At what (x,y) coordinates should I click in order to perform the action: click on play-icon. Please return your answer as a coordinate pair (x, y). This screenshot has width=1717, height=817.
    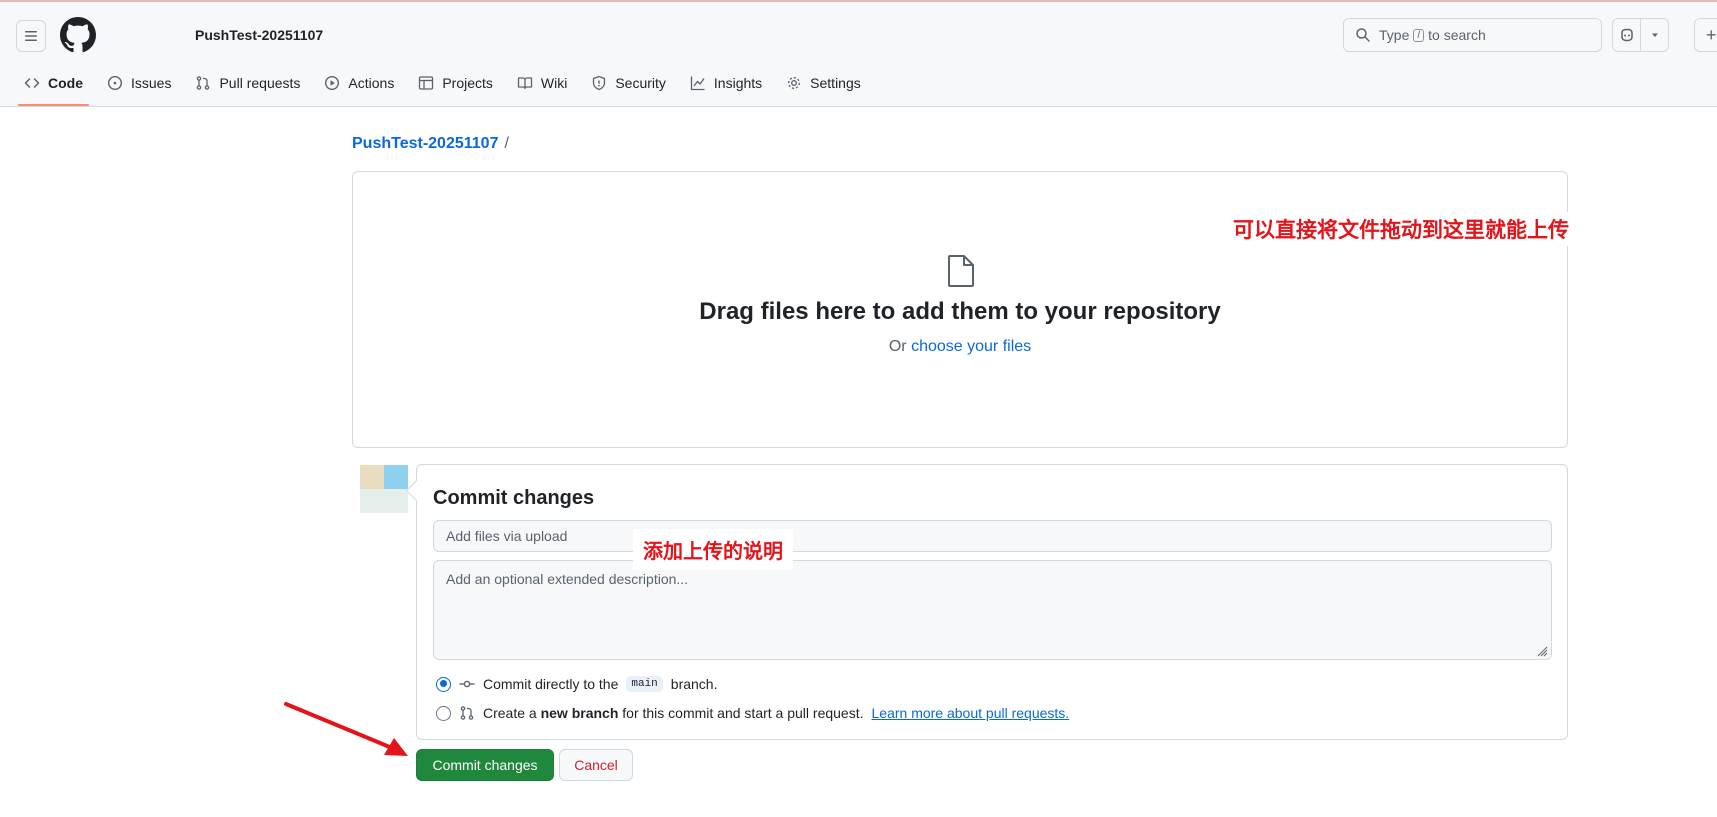
    Looking at the image, I should click on (332, 83).